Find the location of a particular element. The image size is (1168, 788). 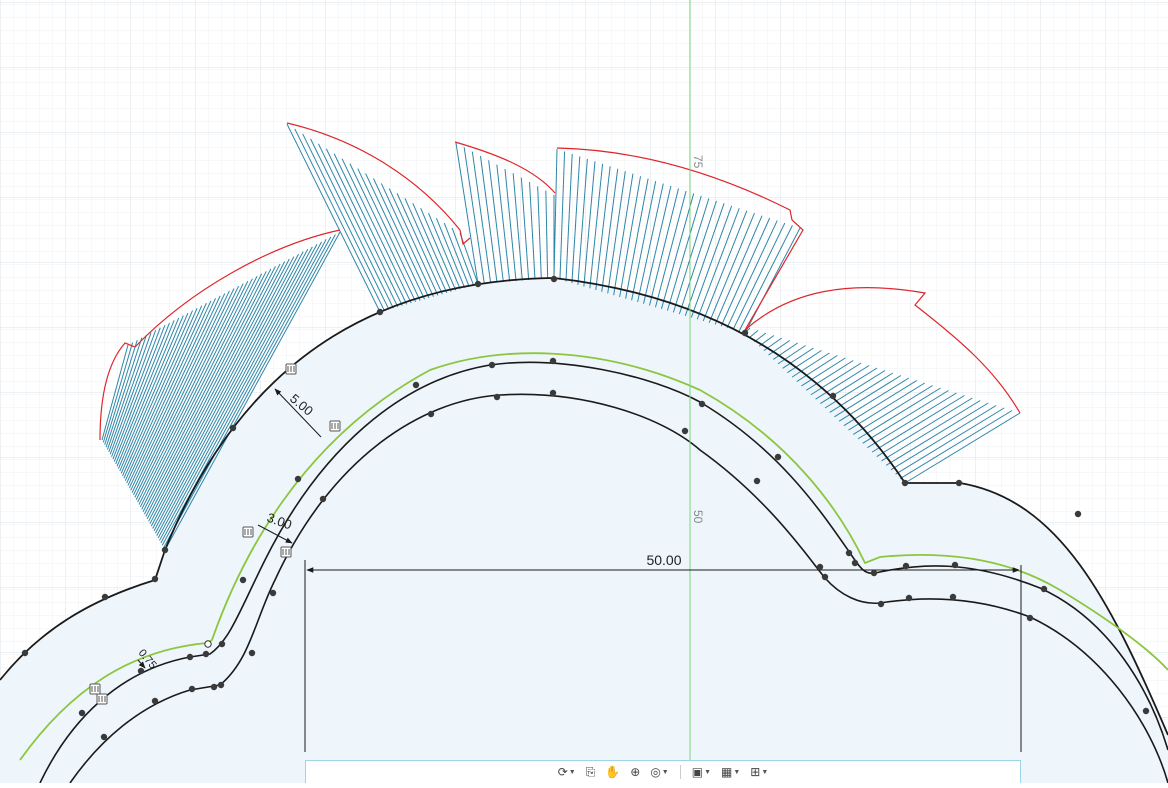

display-settings-icon: ▣ is located at coordinates (697, 772).